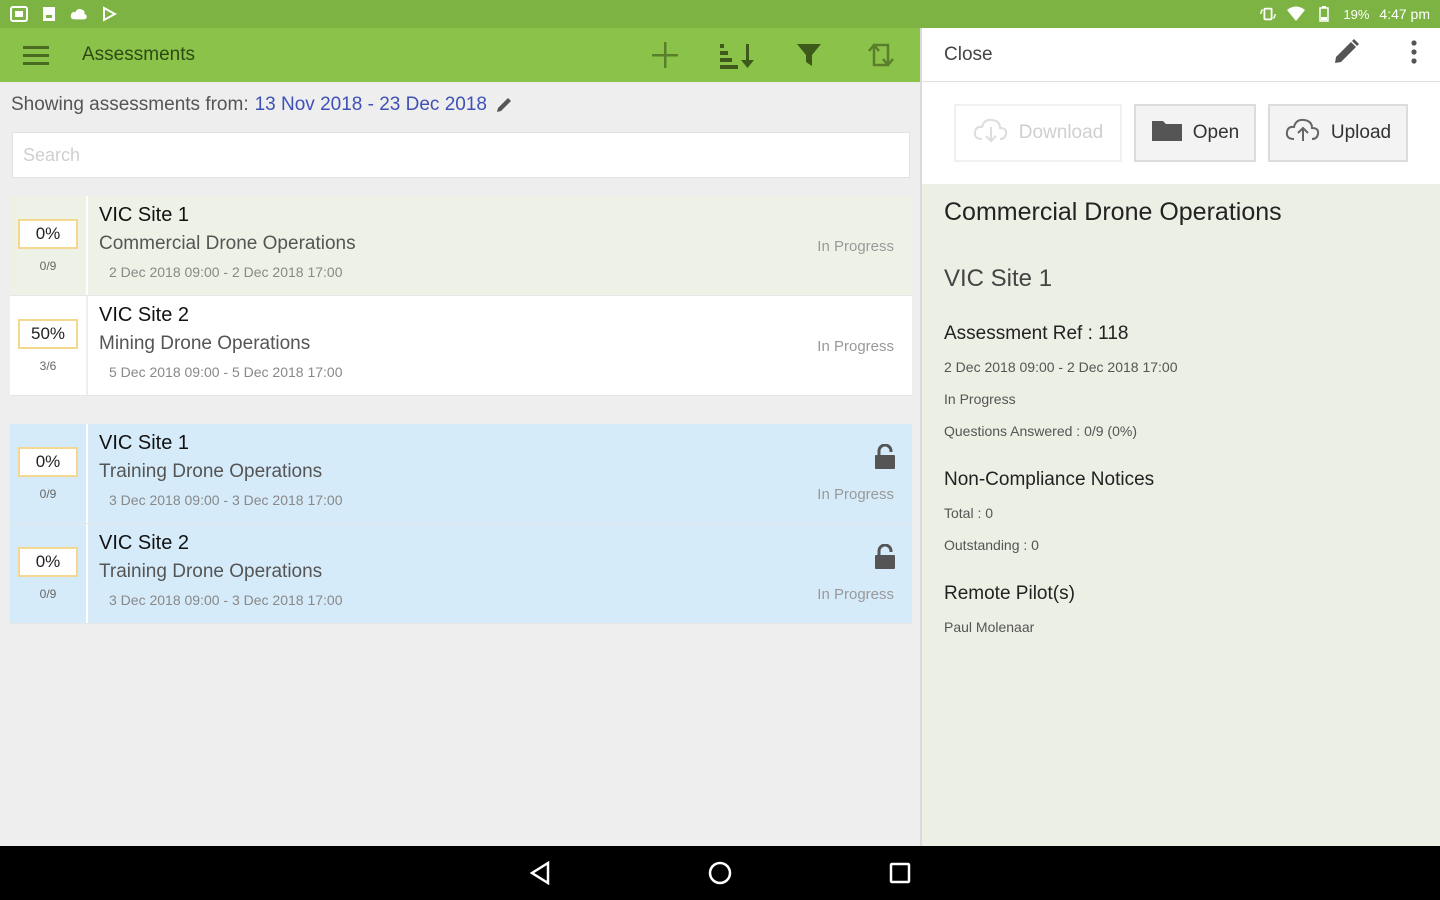  I want to click on pilot-name: Paul Molenaar, so click(989, 627).